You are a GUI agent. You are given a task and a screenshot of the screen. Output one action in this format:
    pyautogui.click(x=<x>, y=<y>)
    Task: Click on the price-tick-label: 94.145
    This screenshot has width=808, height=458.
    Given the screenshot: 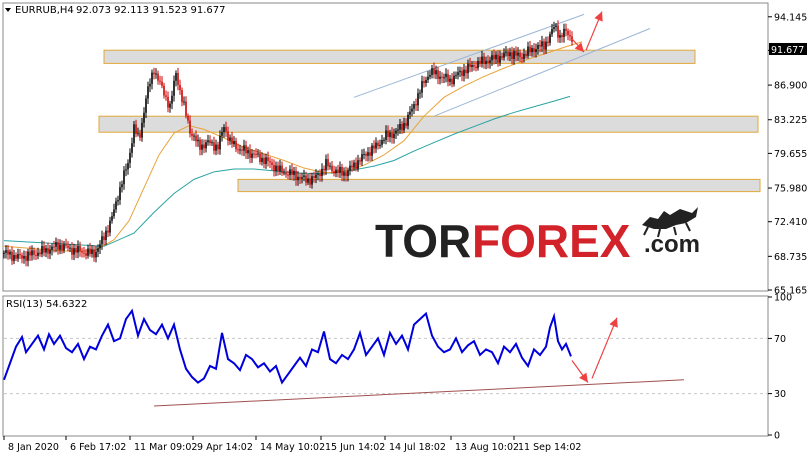 What is the action you would take?
    pyautogui.click(x=790, y=17)
    